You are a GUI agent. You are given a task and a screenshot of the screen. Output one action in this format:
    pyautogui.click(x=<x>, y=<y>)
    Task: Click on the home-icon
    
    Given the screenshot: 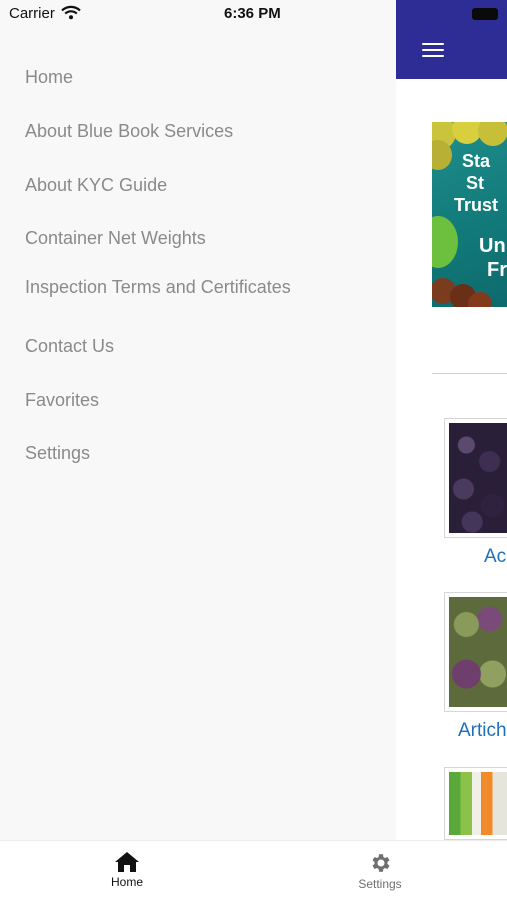 What is the action you would take?
    pyautogui.click(x=127, y=862)
    